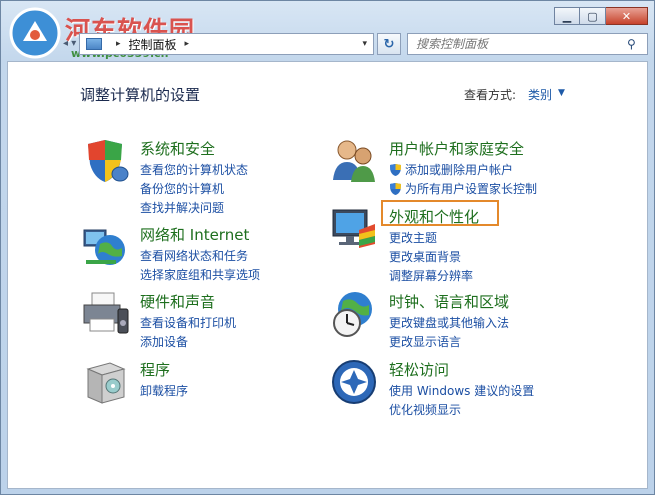 The width and height of the screenshot is (655, 495). I want to click on link-optimize-video-display: 优化视频显示, so click(461, 409).